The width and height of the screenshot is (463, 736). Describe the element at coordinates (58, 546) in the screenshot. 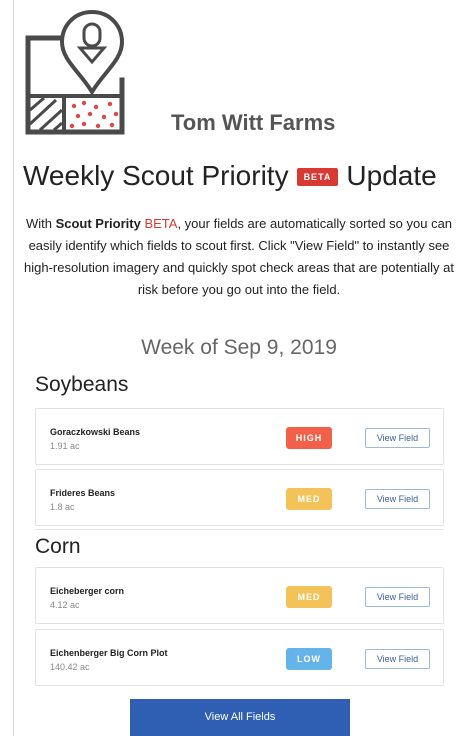

I see `section-title-corn: Corn` at that location.